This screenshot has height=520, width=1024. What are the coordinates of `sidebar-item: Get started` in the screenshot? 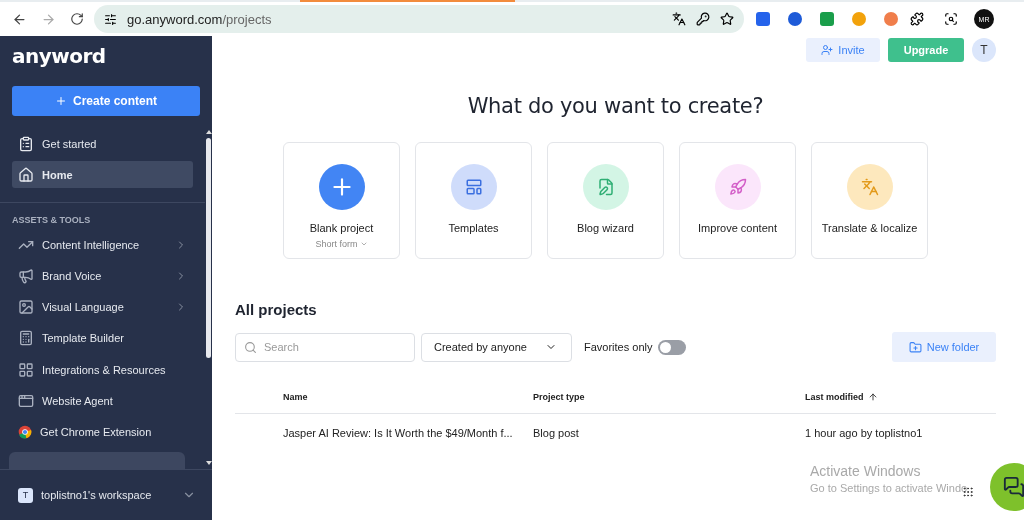 It's located at (102, 144).